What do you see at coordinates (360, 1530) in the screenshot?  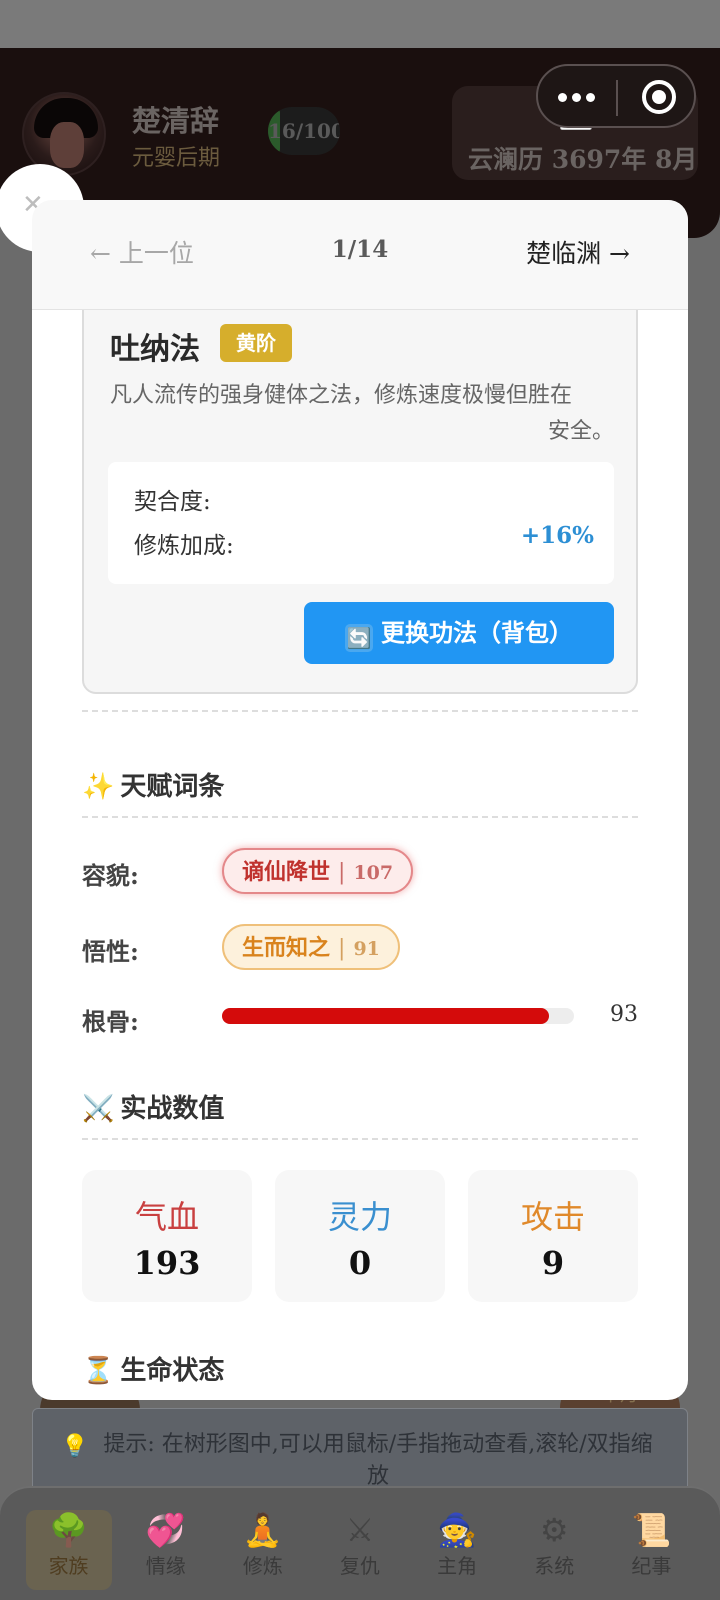 I see `nav-icon: ⚔` at bounding box center [360, 1530].